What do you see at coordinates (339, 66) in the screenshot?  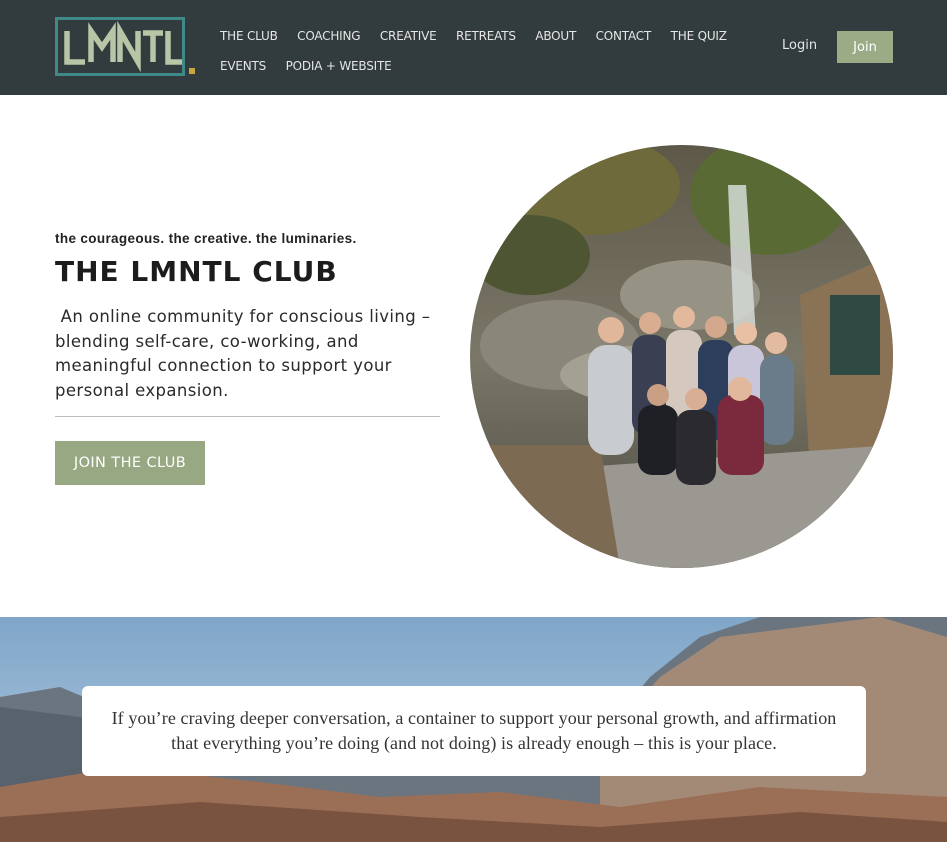 I see `nav-item-podia-website: PODIA + WEBSITE` at bounding box center [339, 66].